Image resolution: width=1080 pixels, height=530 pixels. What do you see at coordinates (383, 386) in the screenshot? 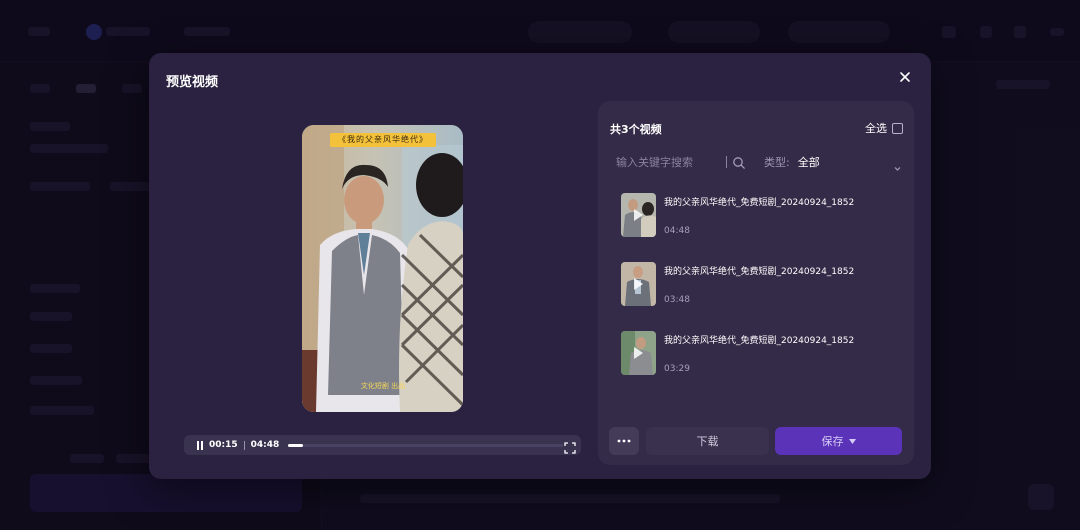
I see `video-subtitle-caption: 文化短剧 出品` at bounding box center [383, 386].